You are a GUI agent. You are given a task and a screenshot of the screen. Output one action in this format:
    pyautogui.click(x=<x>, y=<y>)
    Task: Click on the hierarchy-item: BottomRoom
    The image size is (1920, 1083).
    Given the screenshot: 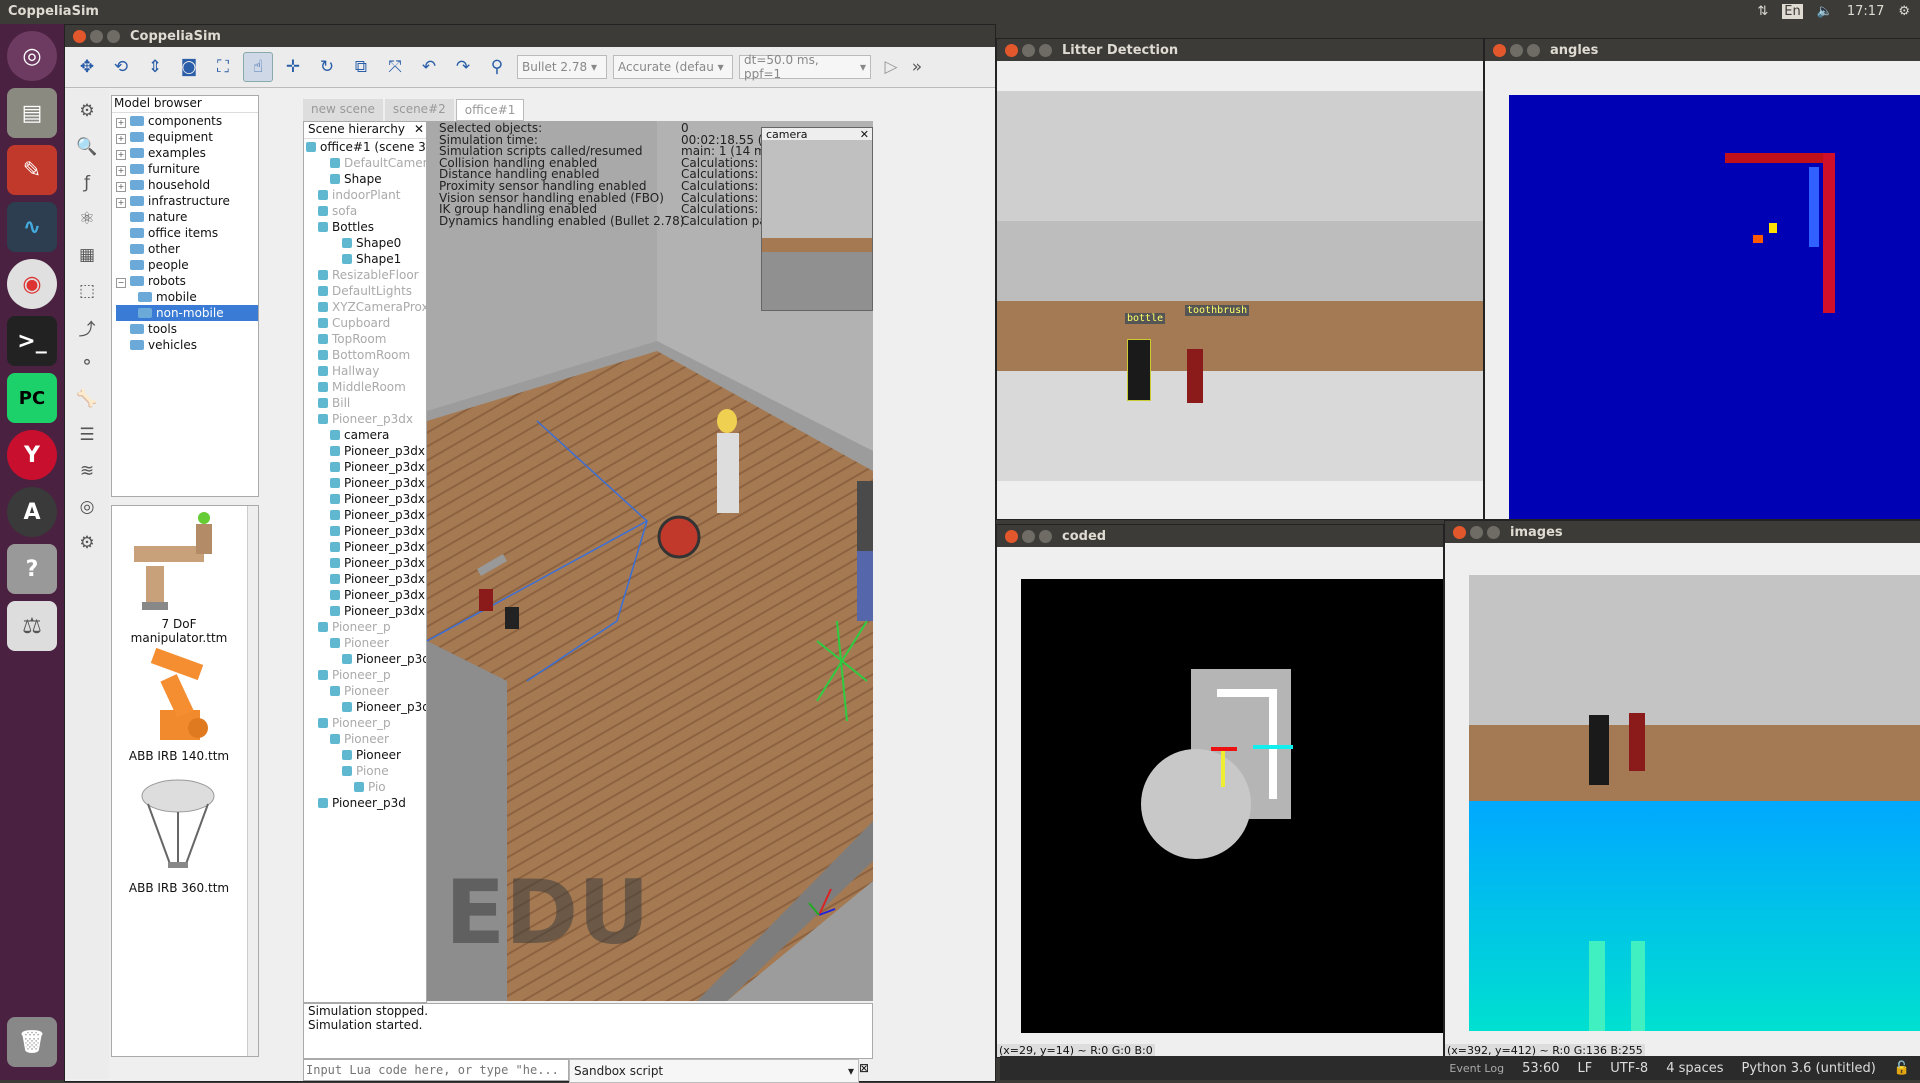 What is the action you would take?
    pyautogui.click(x=366, y=355)
    